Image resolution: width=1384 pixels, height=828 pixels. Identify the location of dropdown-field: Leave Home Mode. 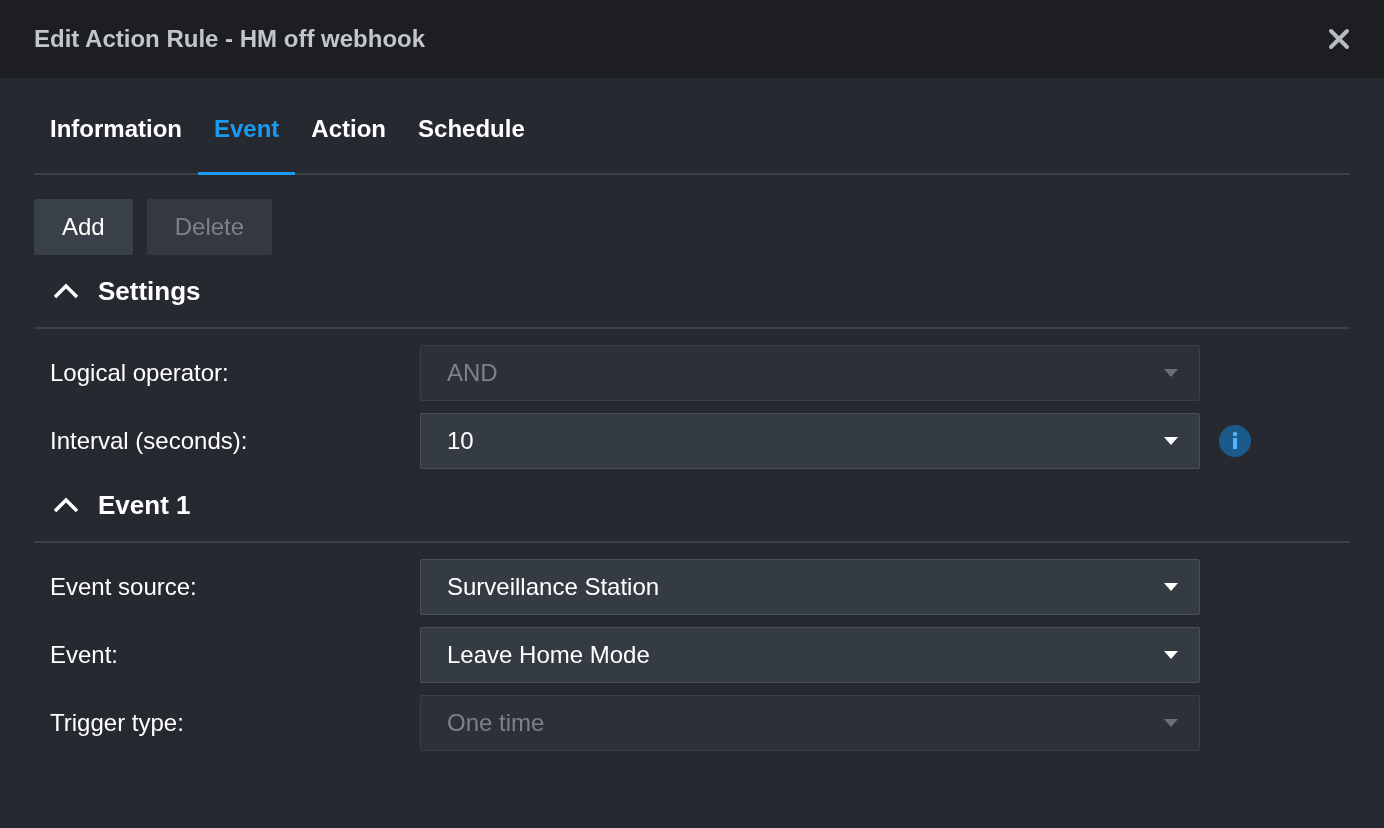
(810, 655).